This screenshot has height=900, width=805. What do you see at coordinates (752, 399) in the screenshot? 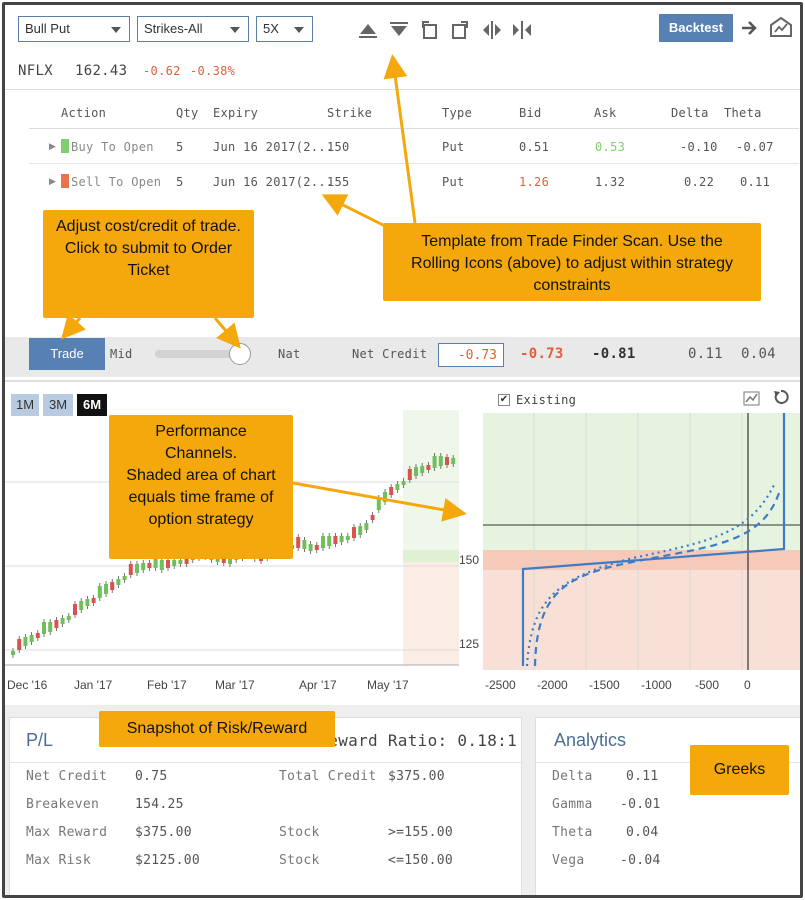
I see `chart-settings-icon` at bounding box center [752, 399].